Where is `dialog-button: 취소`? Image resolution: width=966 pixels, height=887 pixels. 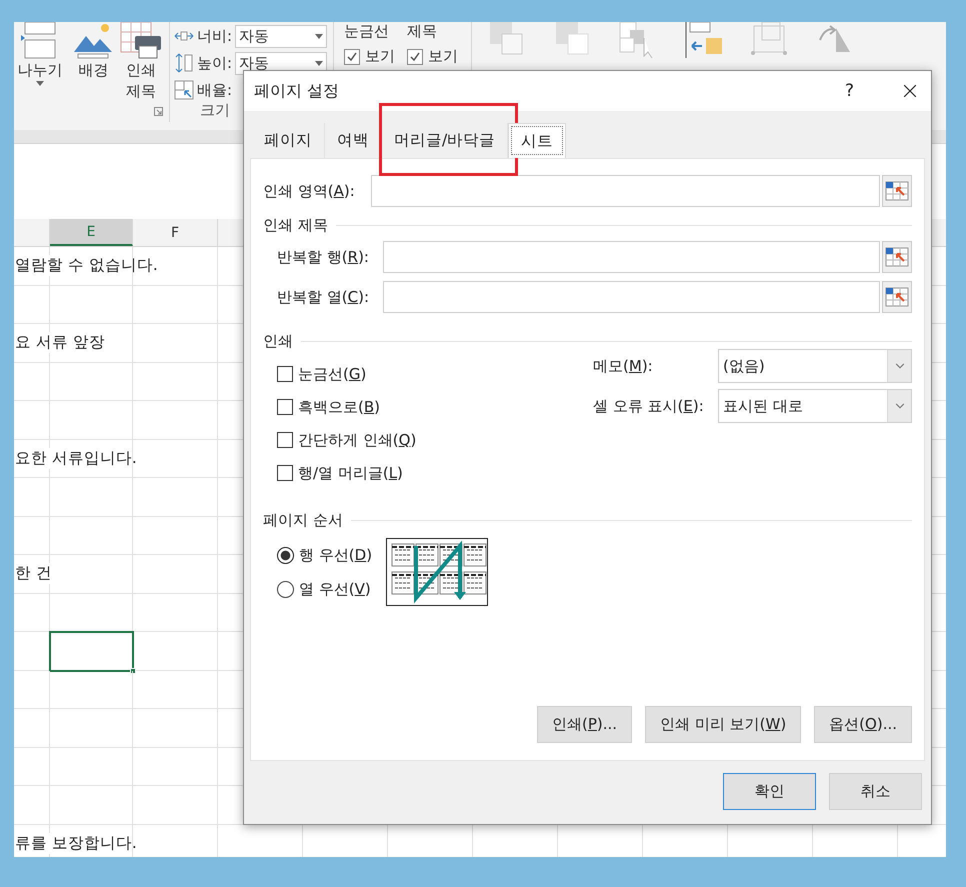
dialog-button: 취소 is located at coordinates (875, 791).